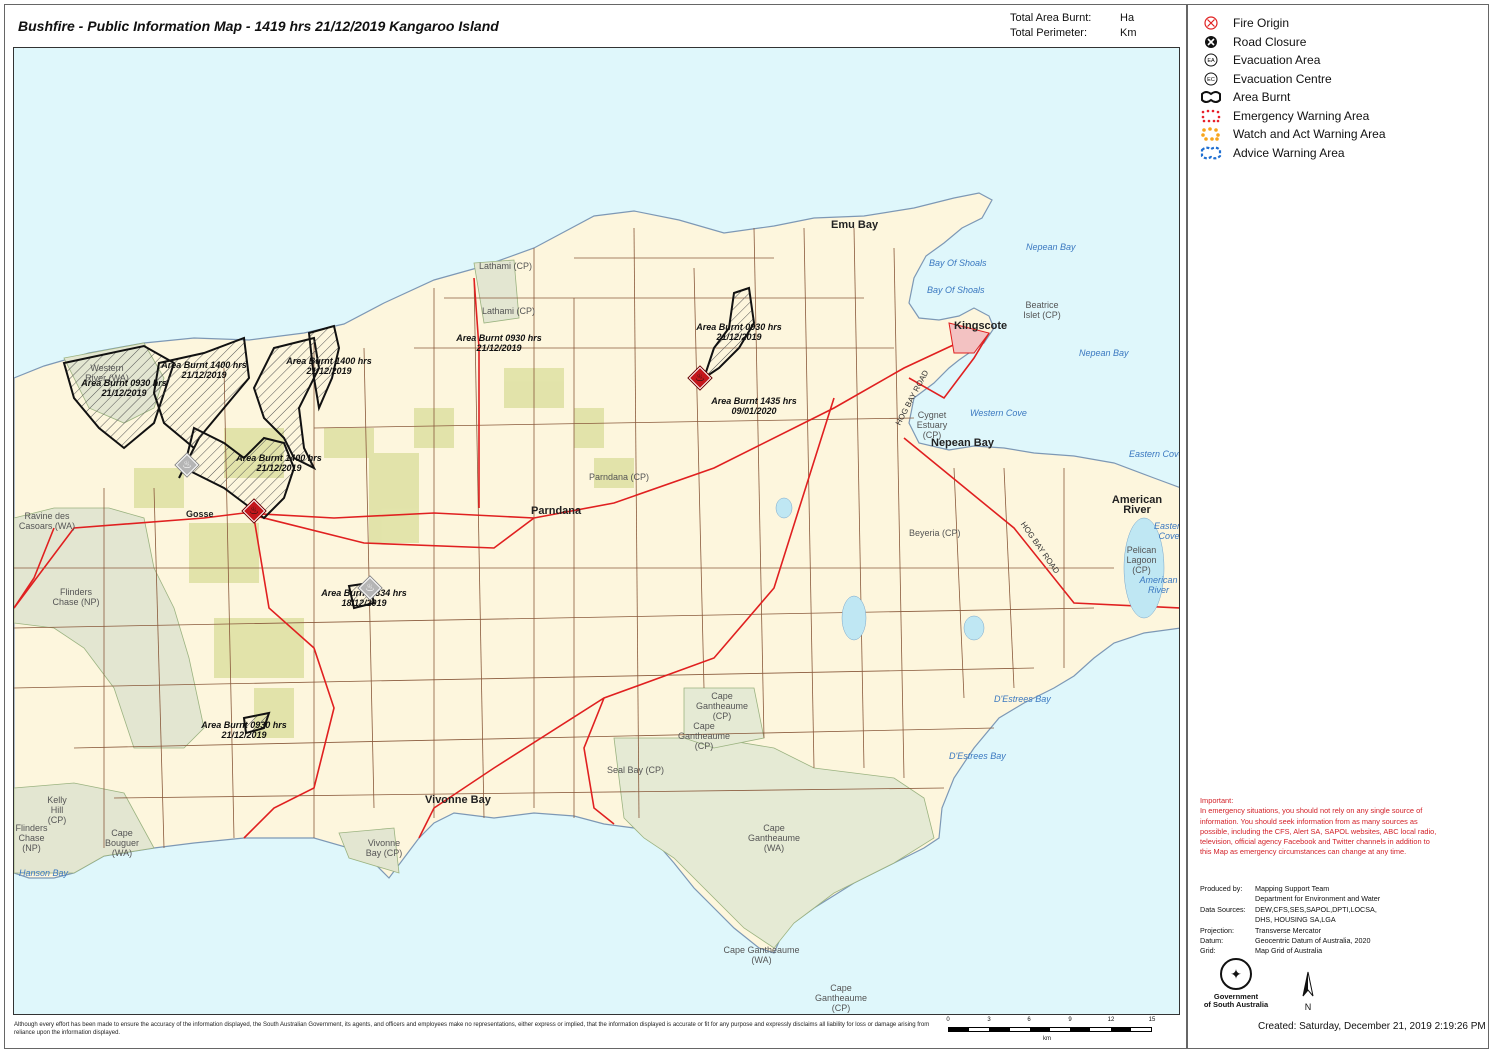 The height and width of the screenshot is (1053, 1493). What do you see at coordinates (1047, 1039) in the screenshot?
I see `scale-unit: km` at bounding box center [1047, 1039].